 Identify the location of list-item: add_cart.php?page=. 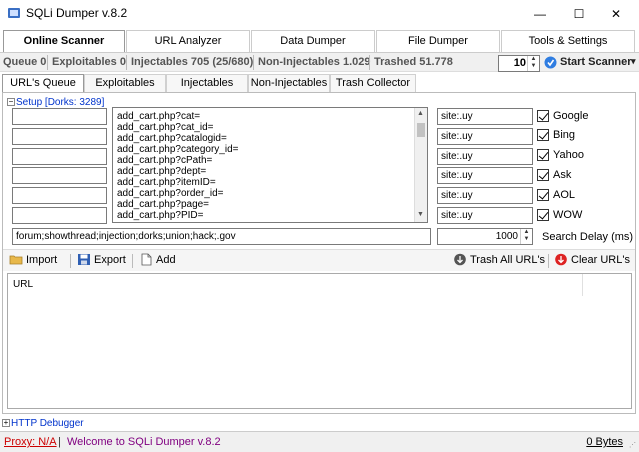
(163, 204).